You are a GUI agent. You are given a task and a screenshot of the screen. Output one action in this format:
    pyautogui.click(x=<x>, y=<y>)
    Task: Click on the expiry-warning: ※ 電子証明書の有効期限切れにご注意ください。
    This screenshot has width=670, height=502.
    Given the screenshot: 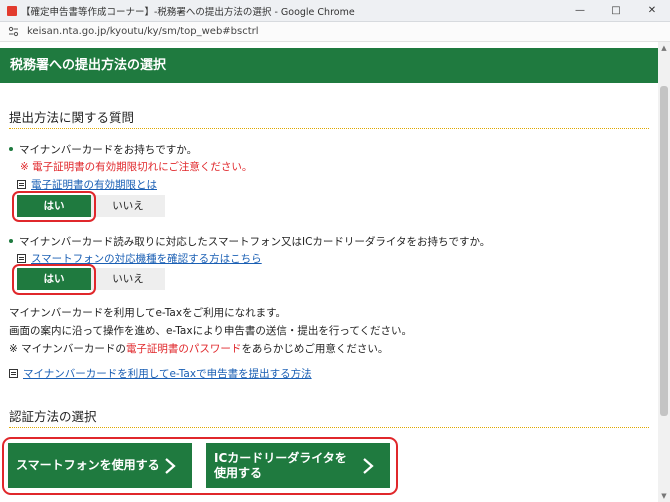 What is the action you would take?
    pyautogui.click(x=136, y=167)
    